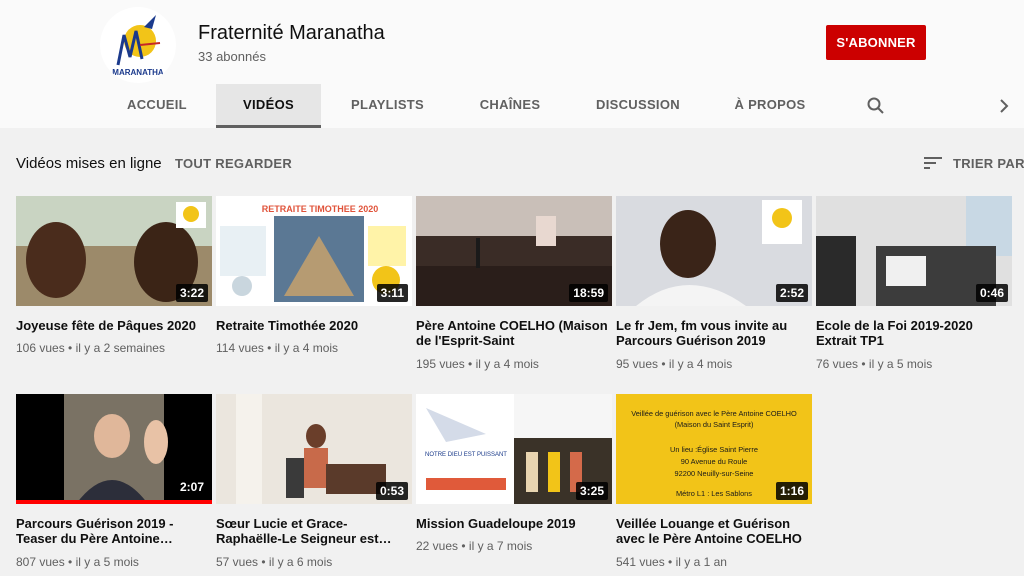 Image resolution: width=1024 pixels, height=576 pixels. Describe the element at coordinates (314, 251) in the screenshot. I see `video-thumbnail: RETRAITE TIMOTHEE 2020 3:11` at that location.